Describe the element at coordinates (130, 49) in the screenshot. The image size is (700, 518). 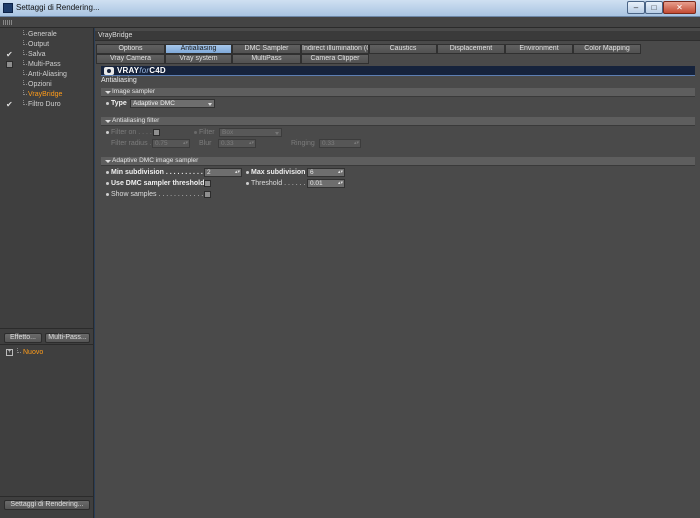
I see `tab-options: Options` at that location.